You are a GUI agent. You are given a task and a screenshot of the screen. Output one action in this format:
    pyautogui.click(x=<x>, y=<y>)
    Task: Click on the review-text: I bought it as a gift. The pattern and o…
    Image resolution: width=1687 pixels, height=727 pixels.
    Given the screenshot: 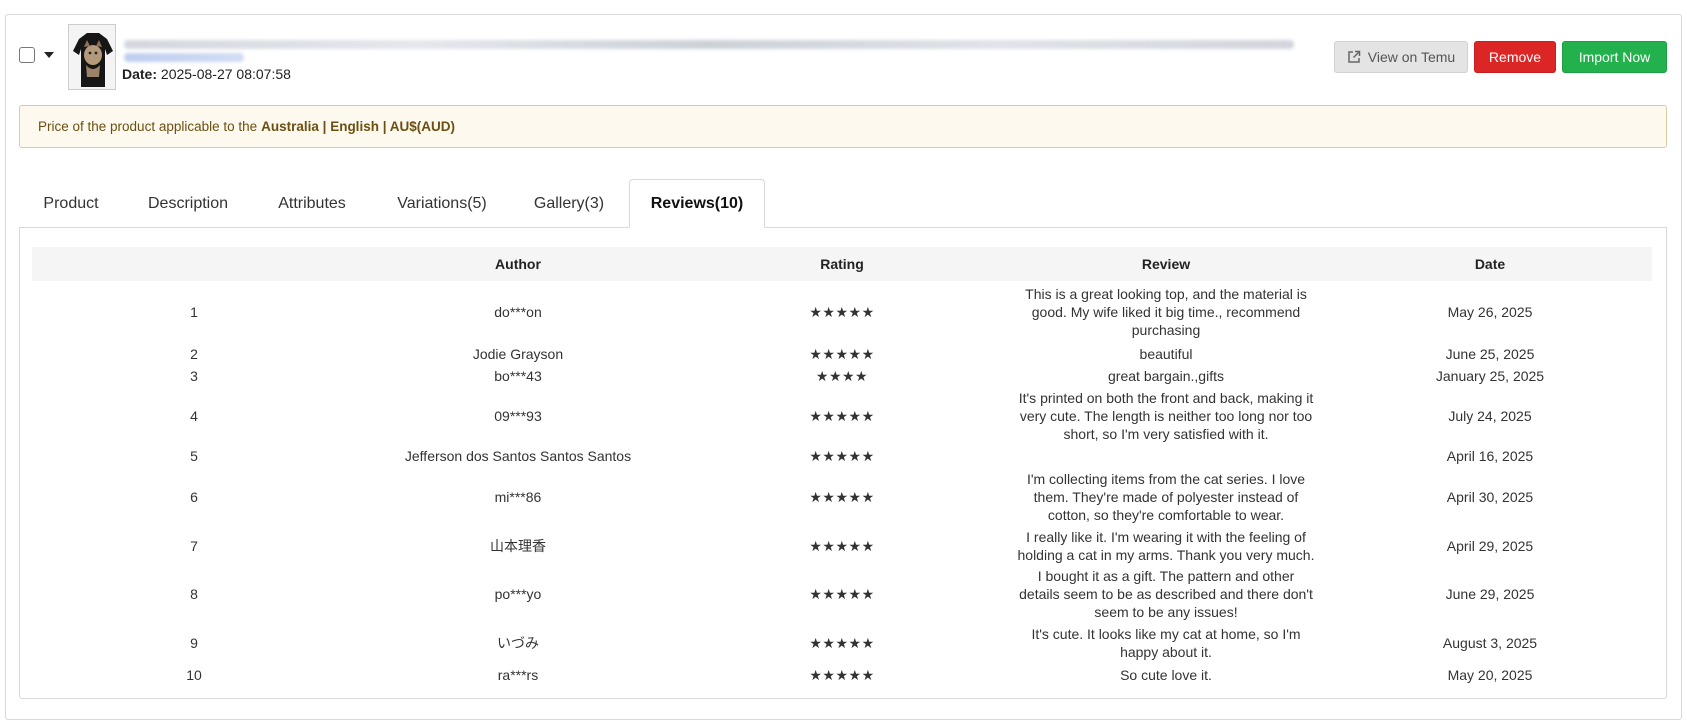 What is the action you would take?
    pyautogui.click(x=1166, y=594)
    